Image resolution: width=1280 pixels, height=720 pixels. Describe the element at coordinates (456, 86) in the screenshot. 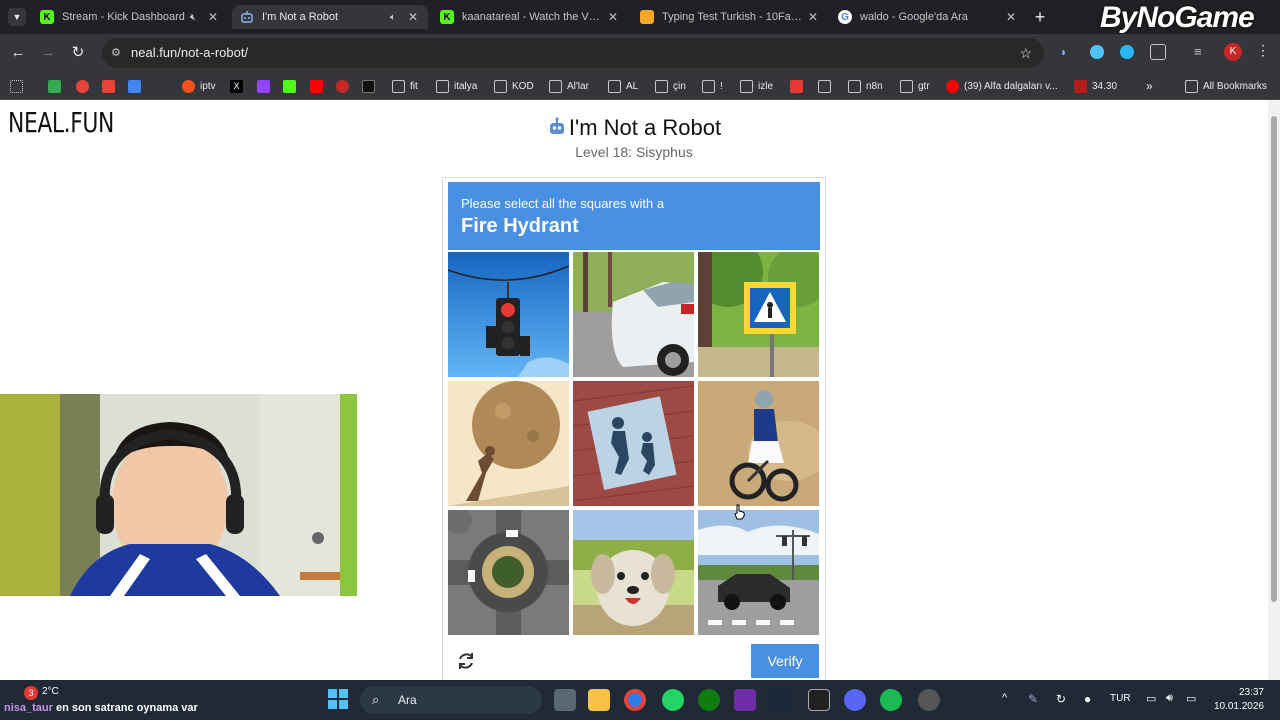

I see `bookmark-folder-italya: italya` at that location.